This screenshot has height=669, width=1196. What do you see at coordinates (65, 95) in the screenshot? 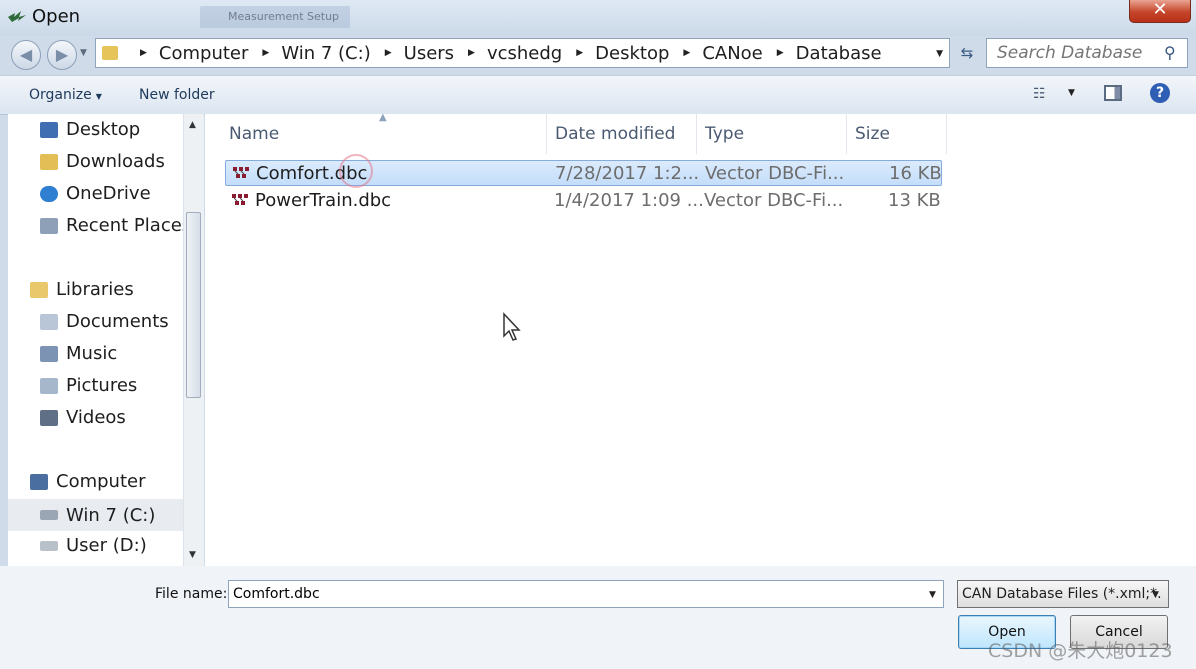
I see `organize-button: Organize ▼` at bounding box center [65, 95].